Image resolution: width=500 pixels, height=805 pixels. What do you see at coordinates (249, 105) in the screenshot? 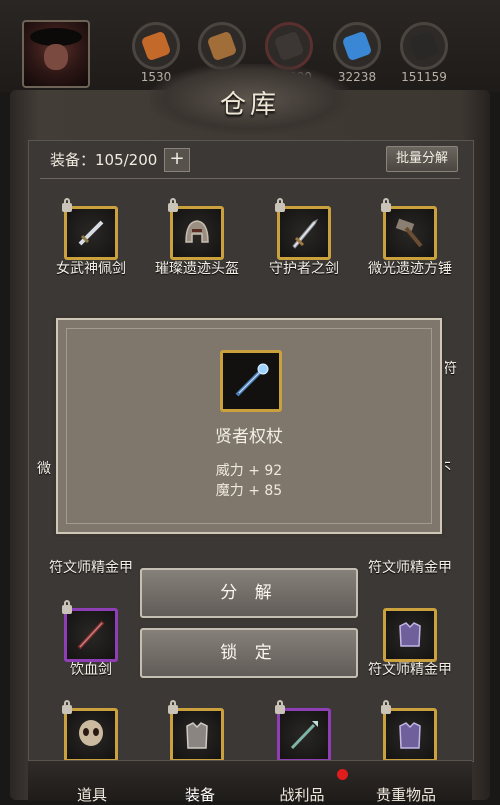
I see `warehouse-title: 仓库` at bounding box center [249, 105].